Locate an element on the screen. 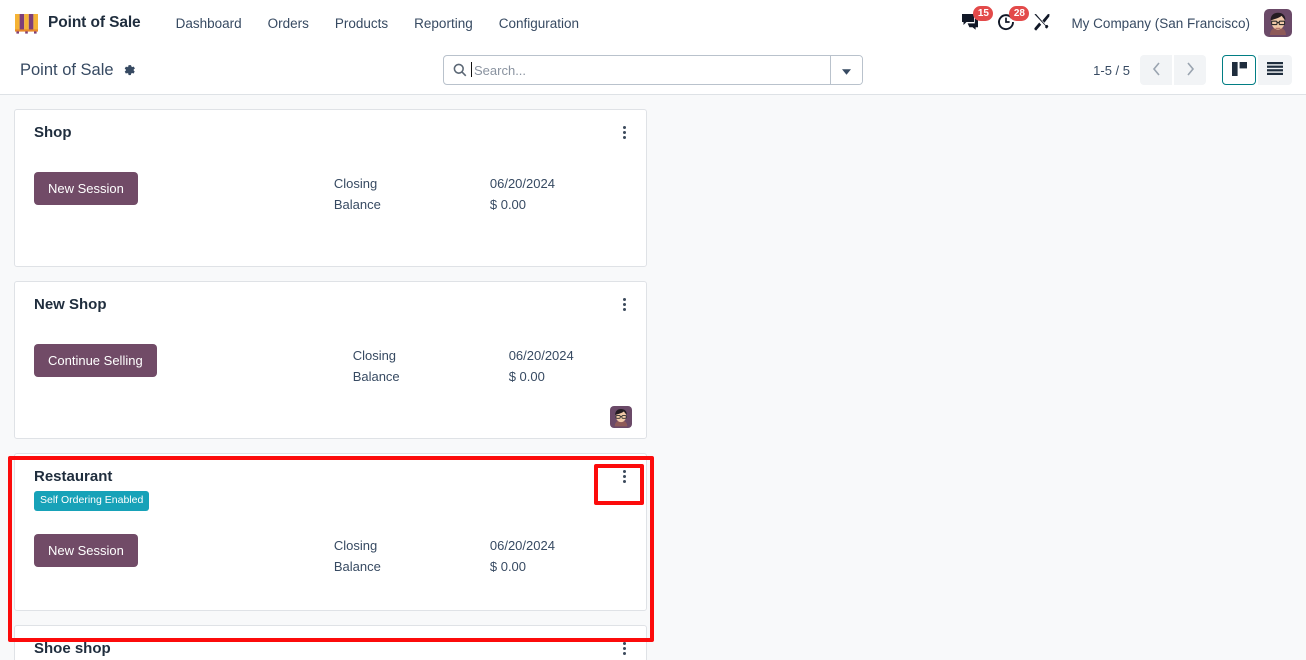 The height and width of the screenshot is (660, 1306). wrench-icon is located at coordinates (1042, 23).